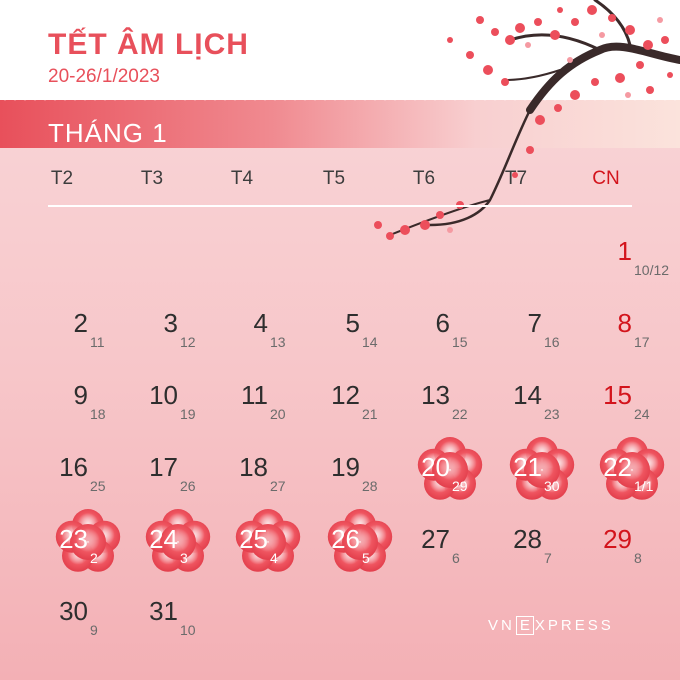  What do you see at coordinates (163, 611) in the screenshot?
I see `day-number: 31` at bounding box center [163, 611].